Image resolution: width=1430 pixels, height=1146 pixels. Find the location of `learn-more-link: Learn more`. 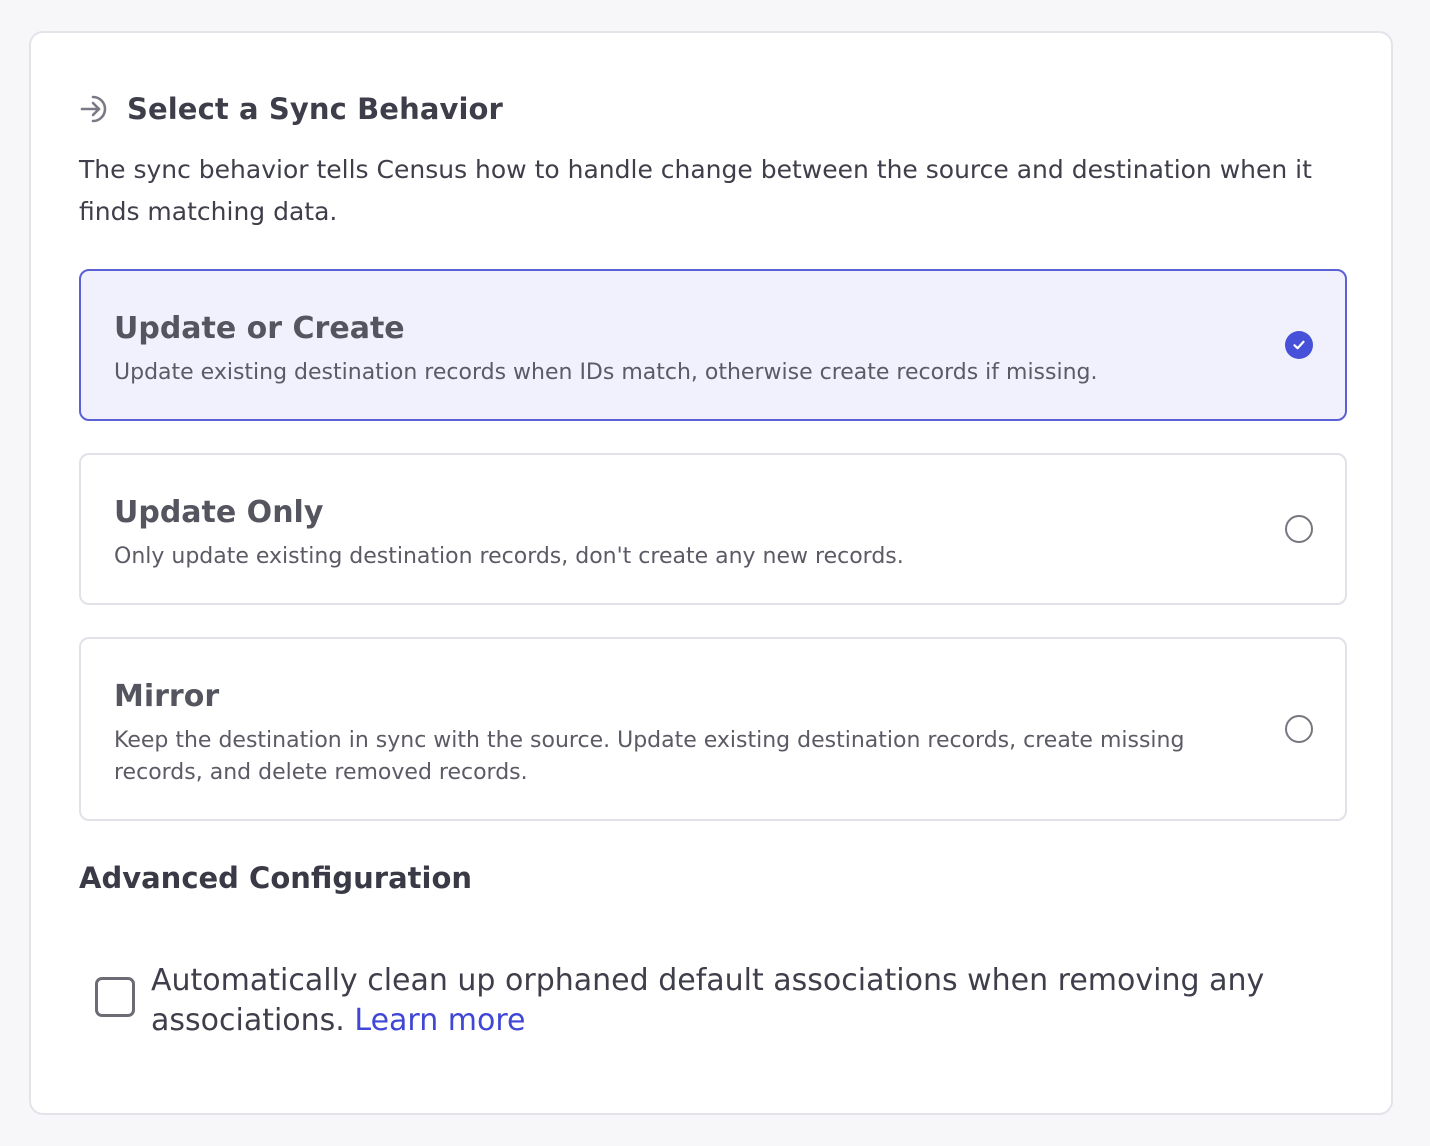

learn-more-link: Learn more is located at coordinates (439, 1020).